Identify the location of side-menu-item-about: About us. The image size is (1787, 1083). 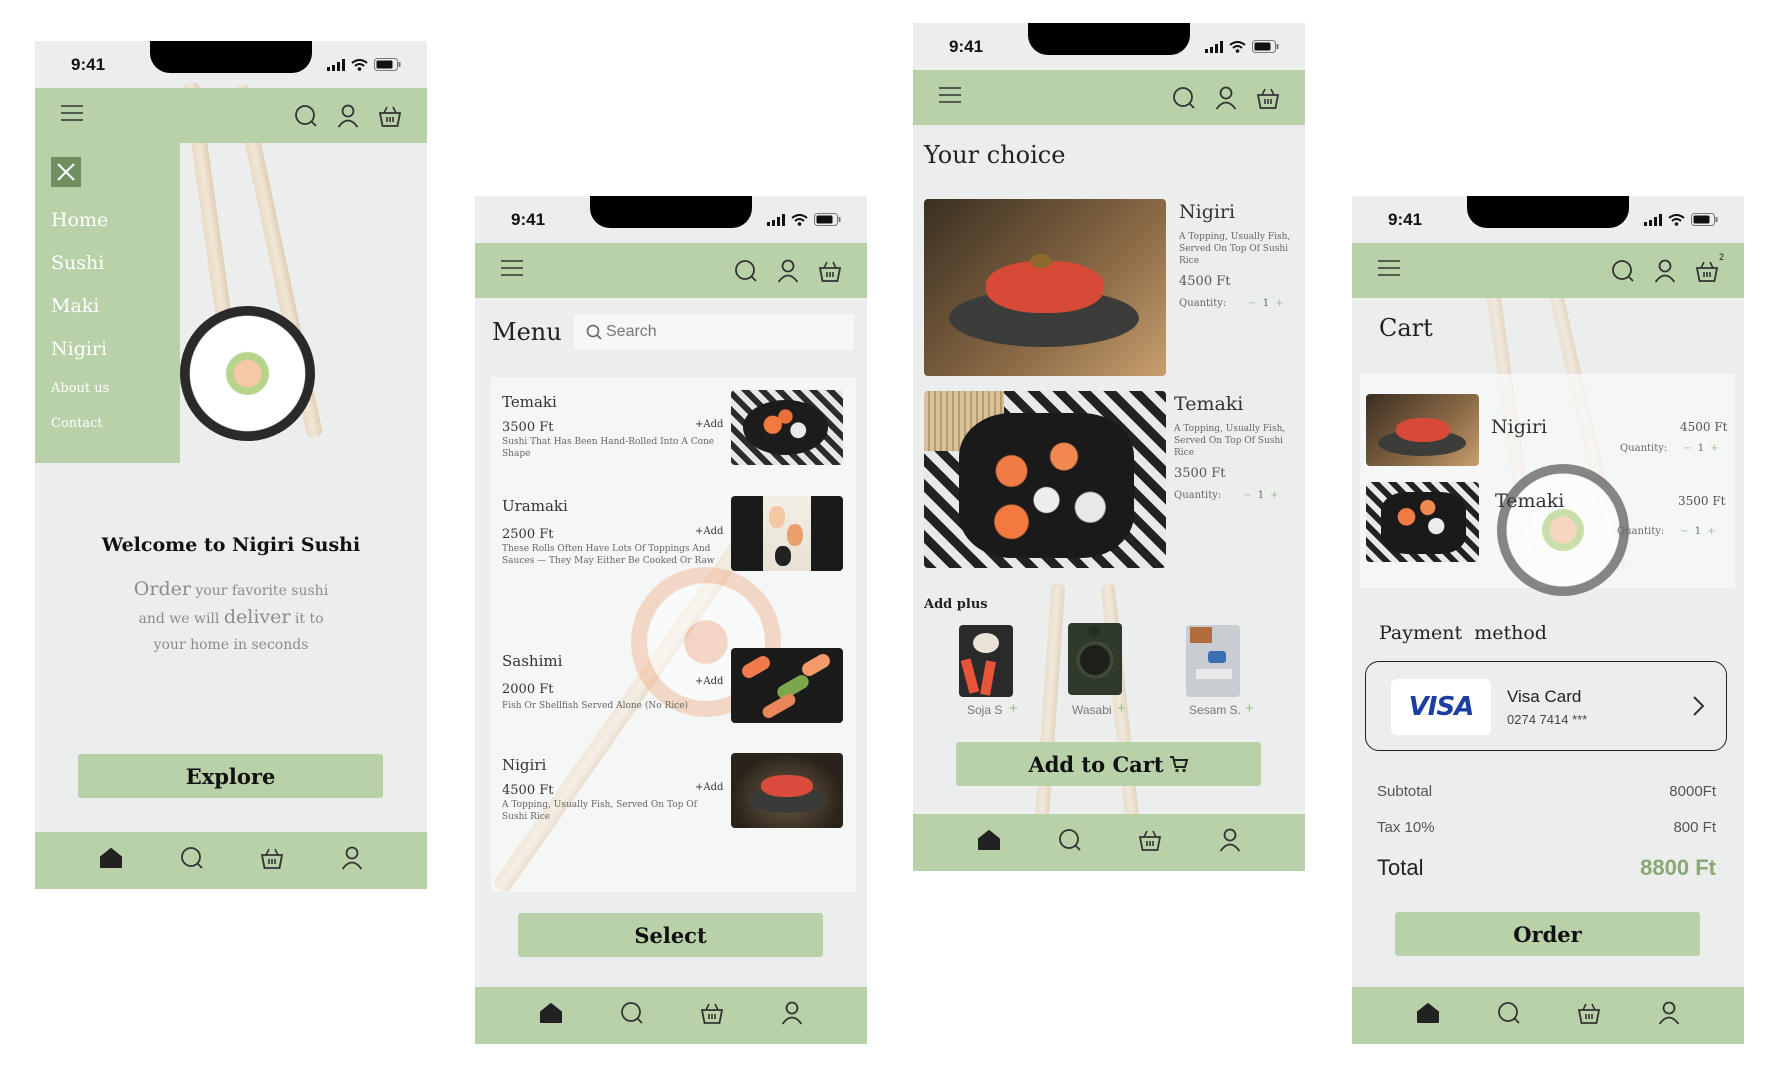
(107, 398).